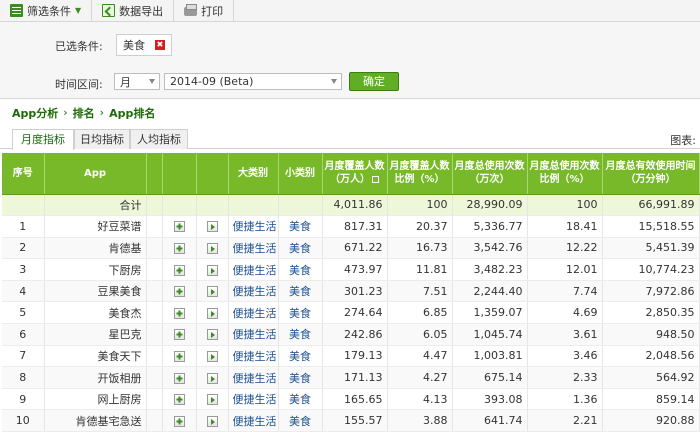  What do you see at coordinates (43, 139) in the screenshot?
I see `tab-monthly: 月度指标` at bounding box center [43, 139].